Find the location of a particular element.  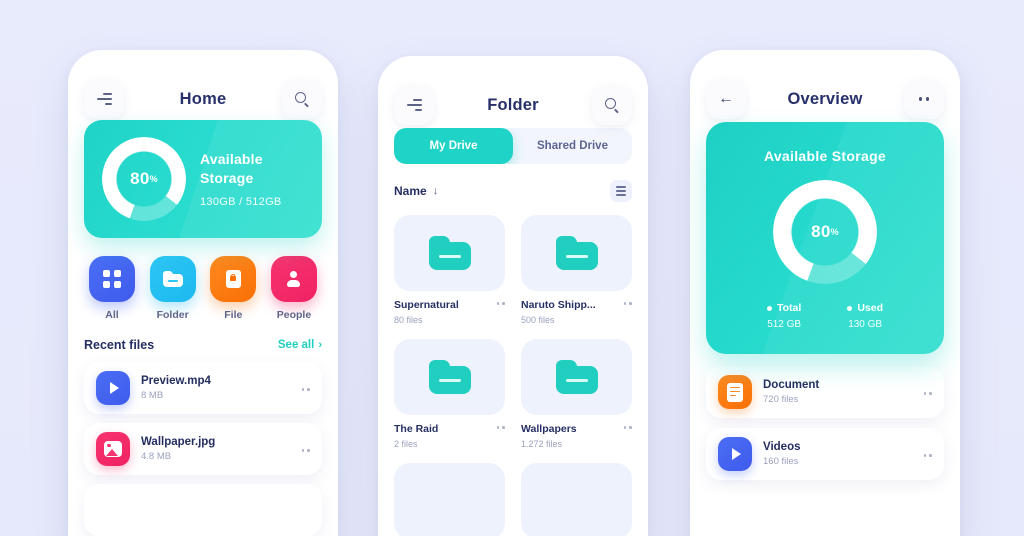

category-list: Document 720 files Videos 160 files is located at coordinates (825, 423).